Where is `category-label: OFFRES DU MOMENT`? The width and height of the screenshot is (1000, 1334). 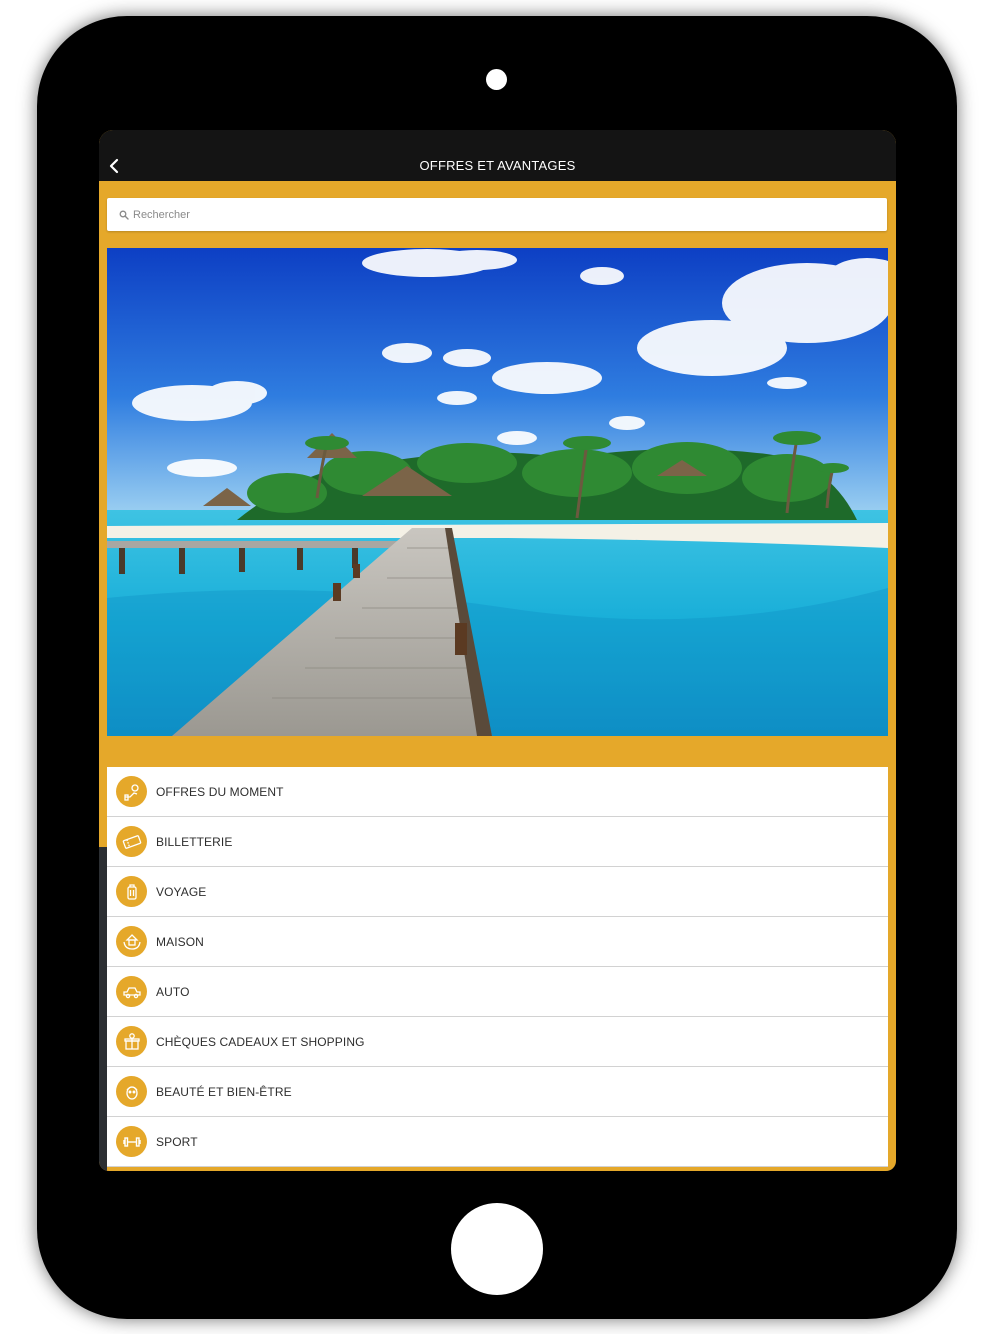 category-label: OFFRES DU MOMENT is located at coordinates (220, 791).